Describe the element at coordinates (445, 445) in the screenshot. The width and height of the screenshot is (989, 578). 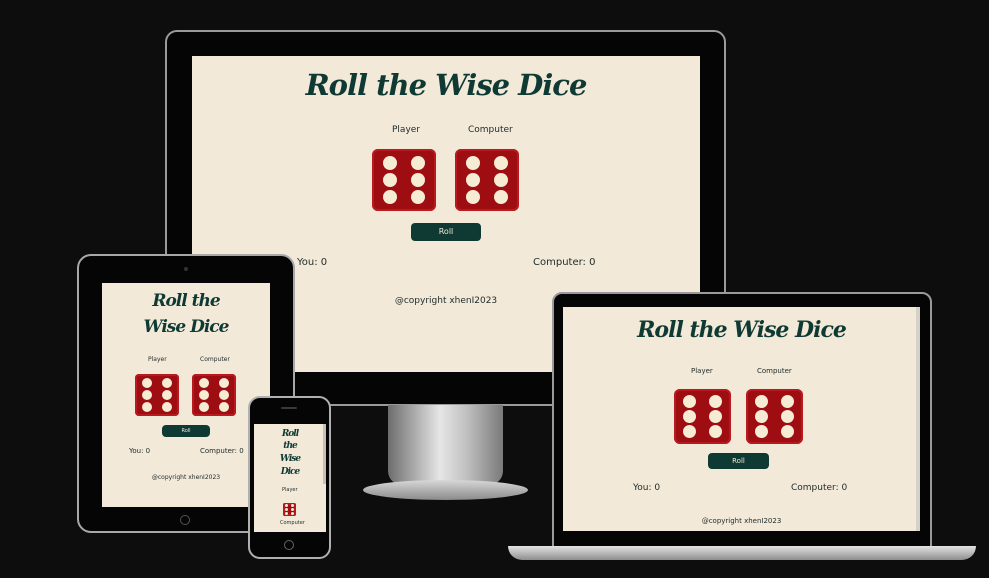
I see `desktop-monitor-stand` at that location.